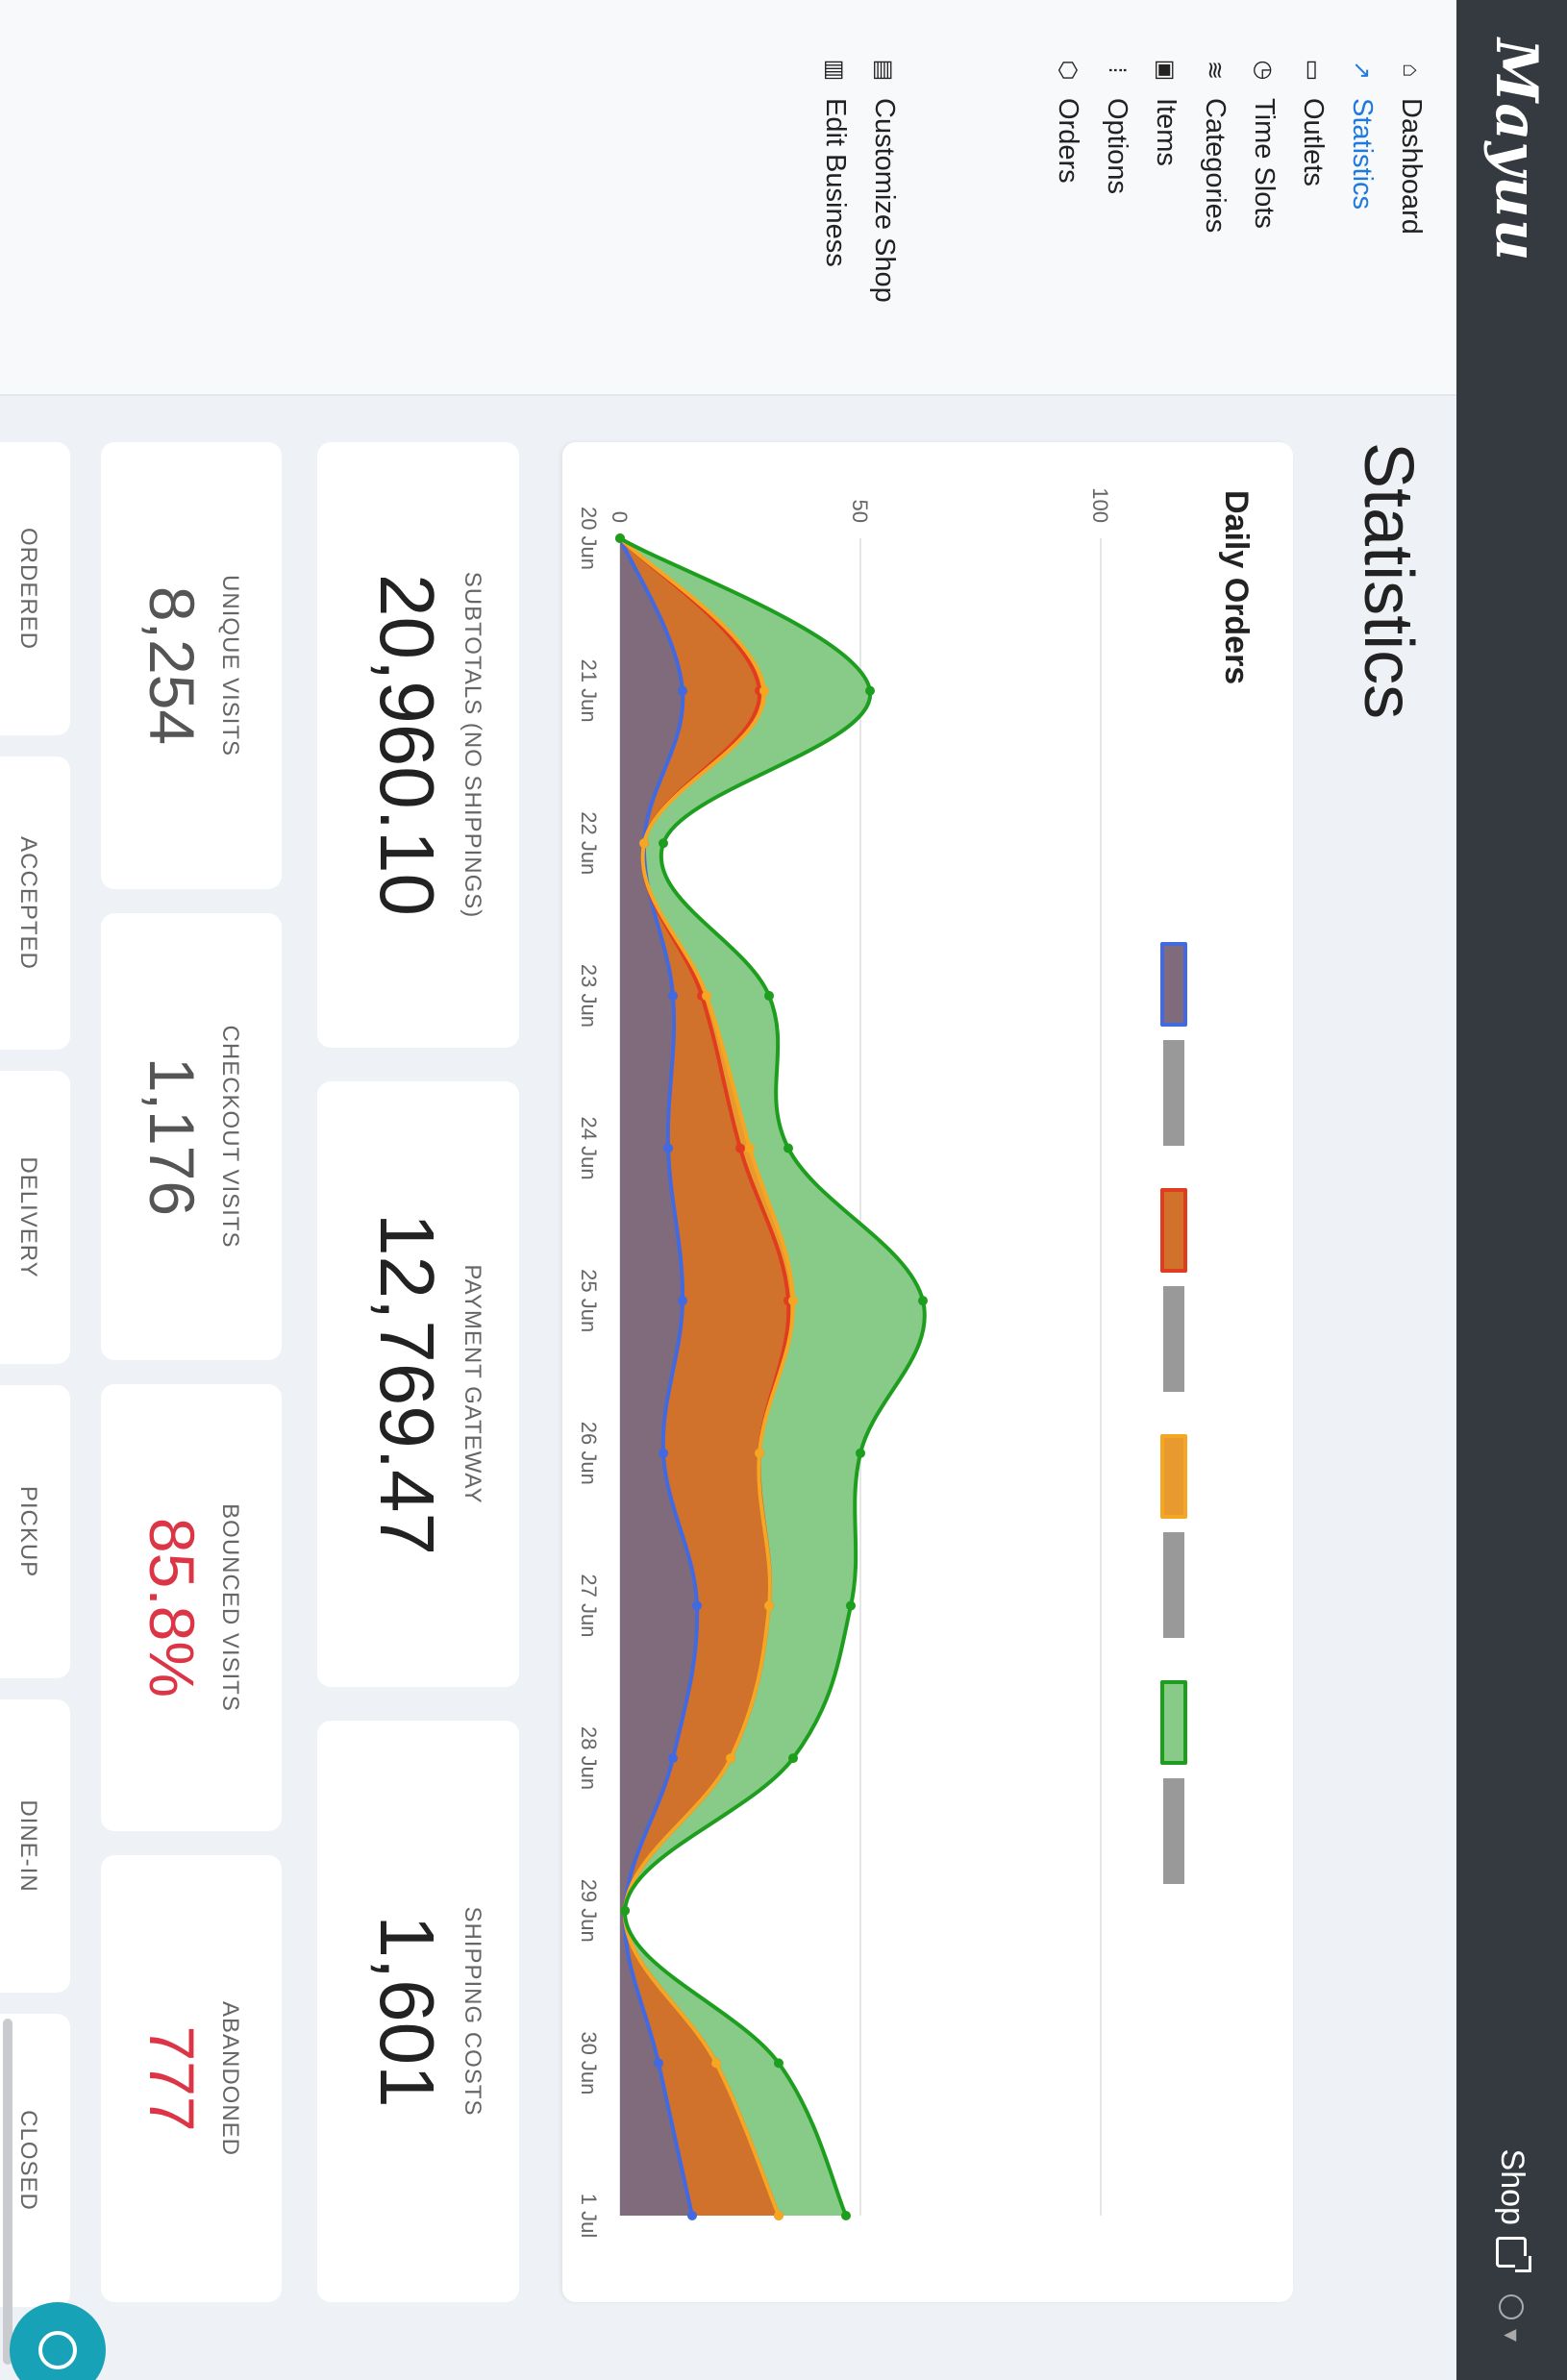  Describe the element at coordinates (884, 70) in the screenshot. I see `layout-icon: ▤` at that location.